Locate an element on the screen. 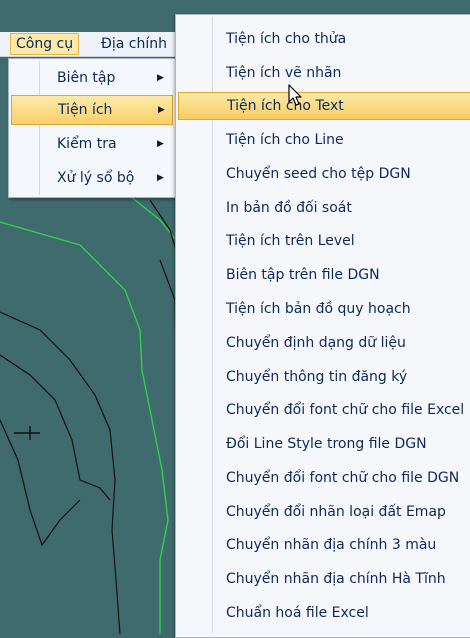 The width and height of the screenshot is (470, 638). menu-item-label: Tiện ích is located at coordinates (85, 110).